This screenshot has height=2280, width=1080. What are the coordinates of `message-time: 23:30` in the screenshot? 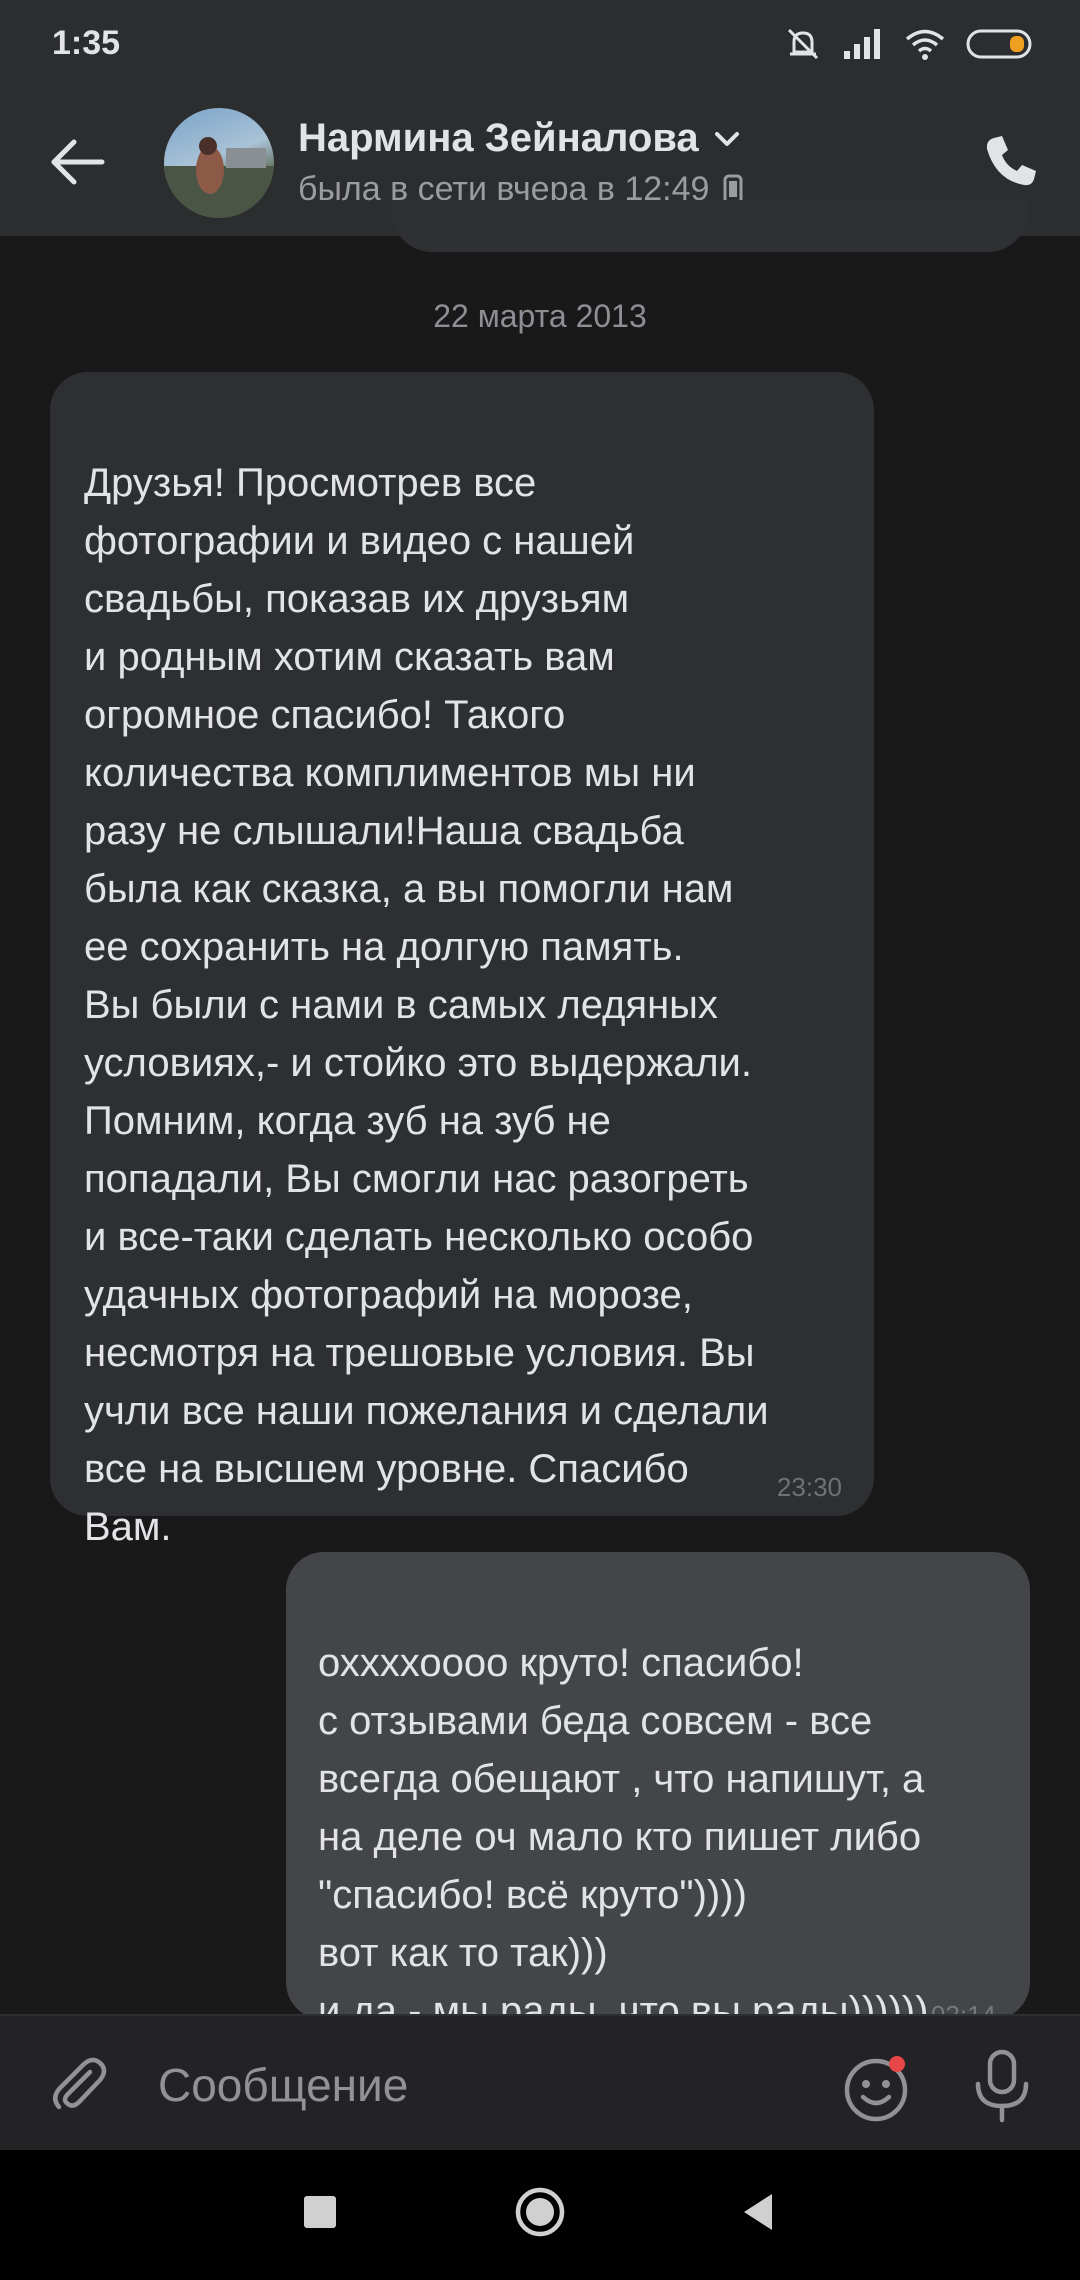 It's located at (809, 1487).